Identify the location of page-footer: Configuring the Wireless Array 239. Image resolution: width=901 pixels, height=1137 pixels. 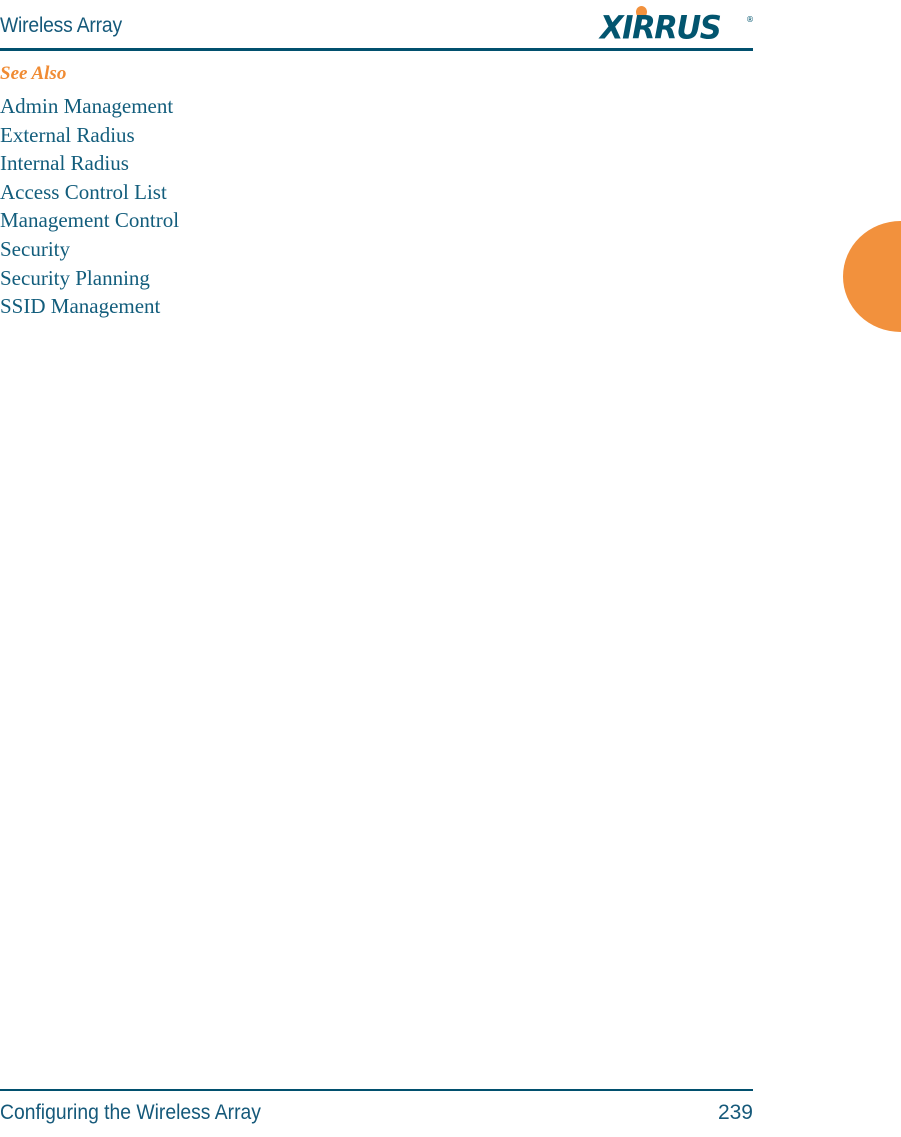
(450, 1113).